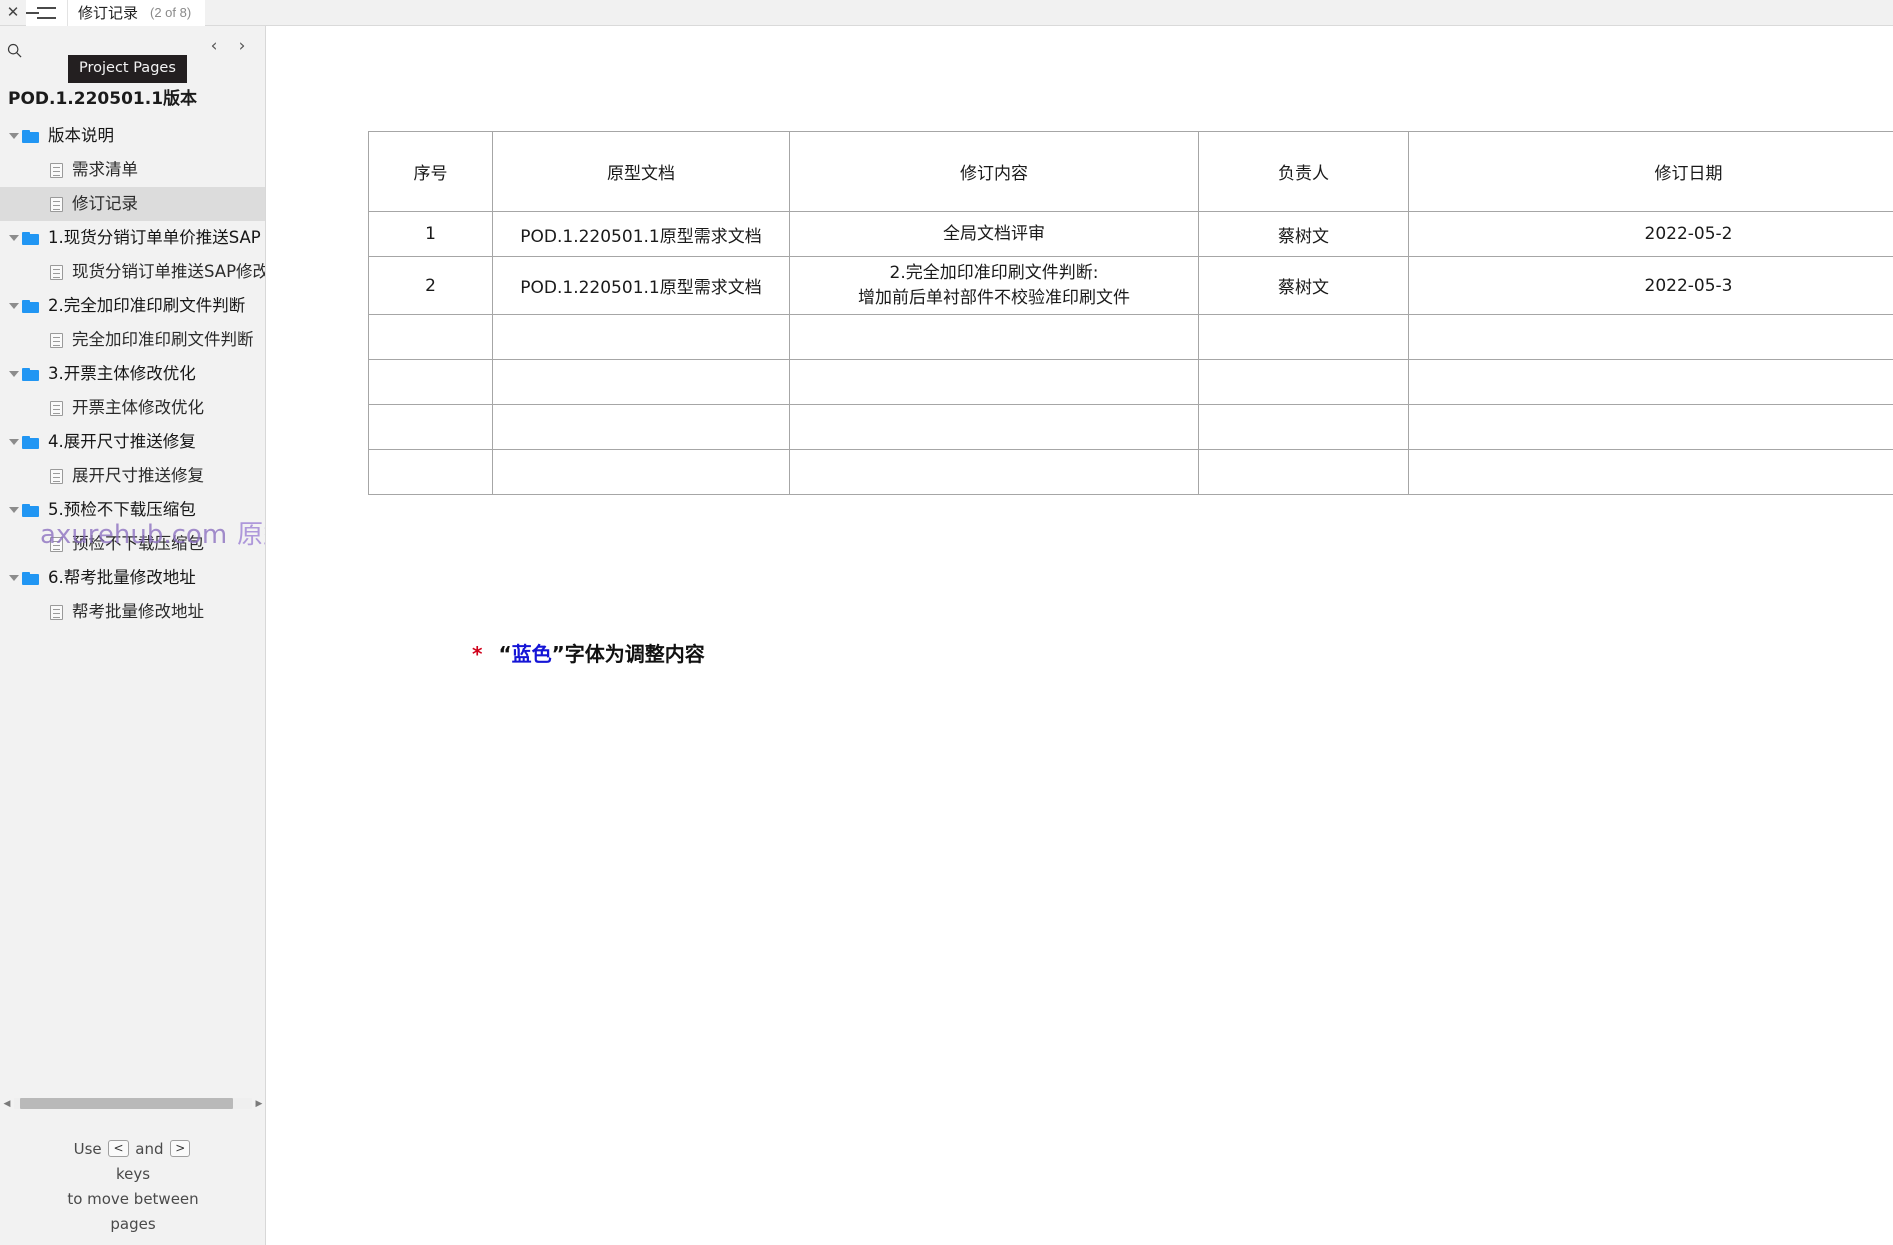  What do you see at coordinates (180, 1148) in the screenshot?
I see `key-next: >` at bounding box center [180, 1148].